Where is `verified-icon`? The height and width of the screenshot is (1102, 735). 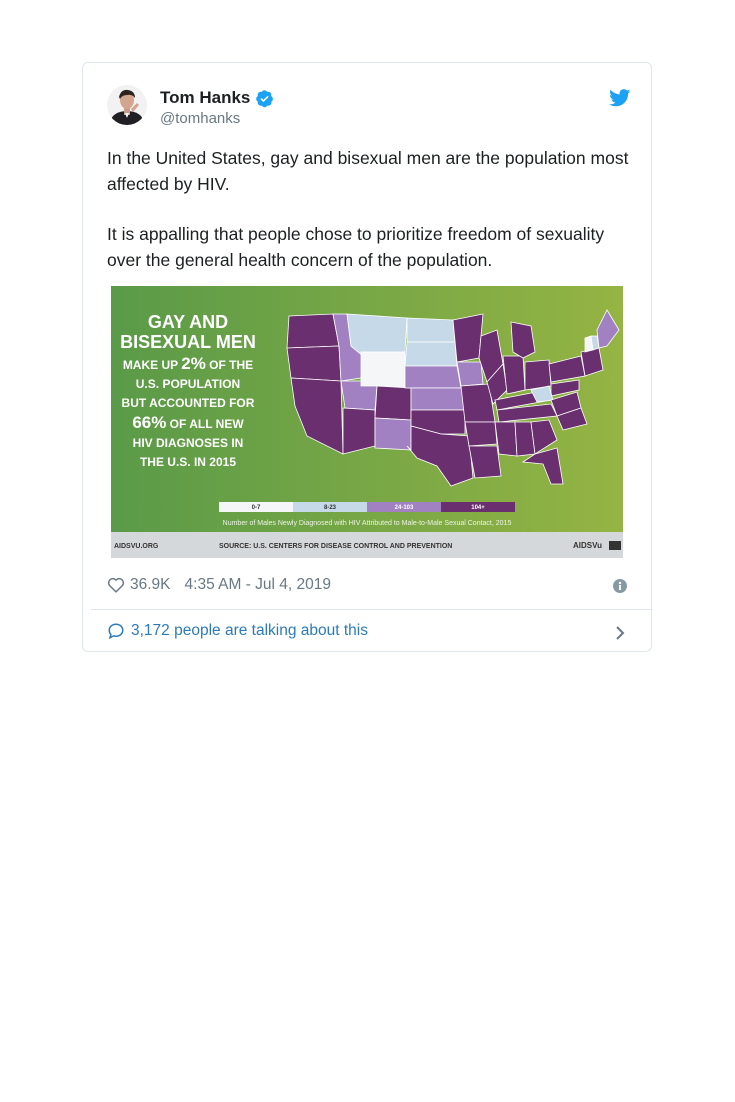
verified-icon is located at coordinates (265, 98).